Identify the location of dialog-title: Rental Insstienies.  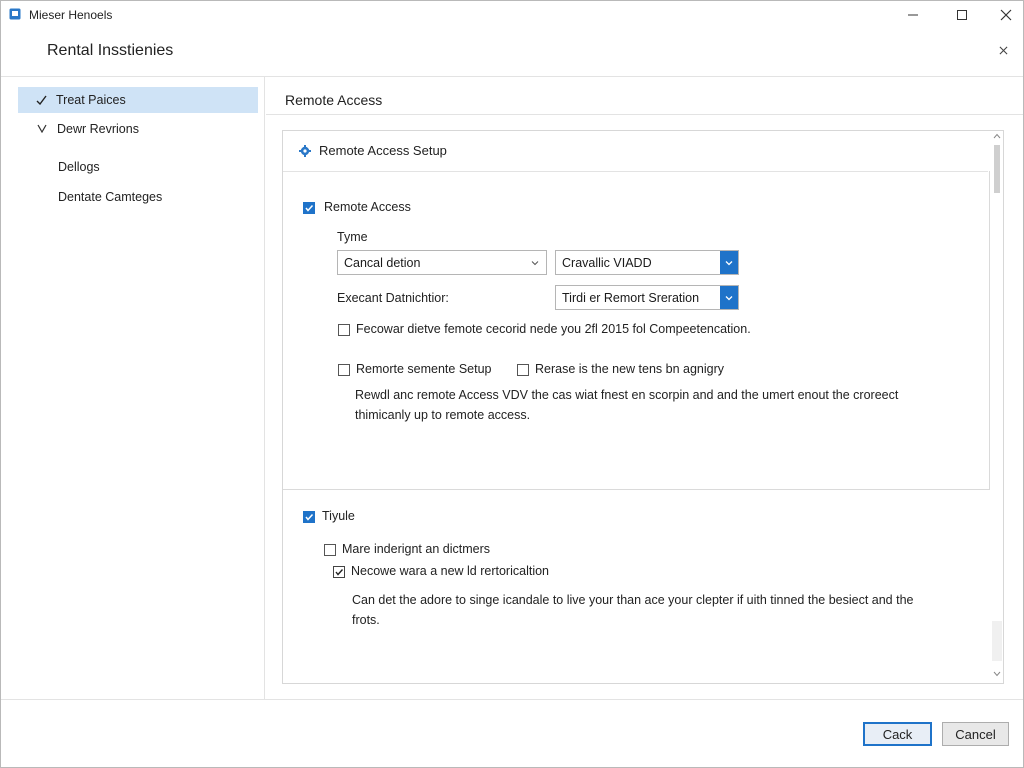
(110, 50).